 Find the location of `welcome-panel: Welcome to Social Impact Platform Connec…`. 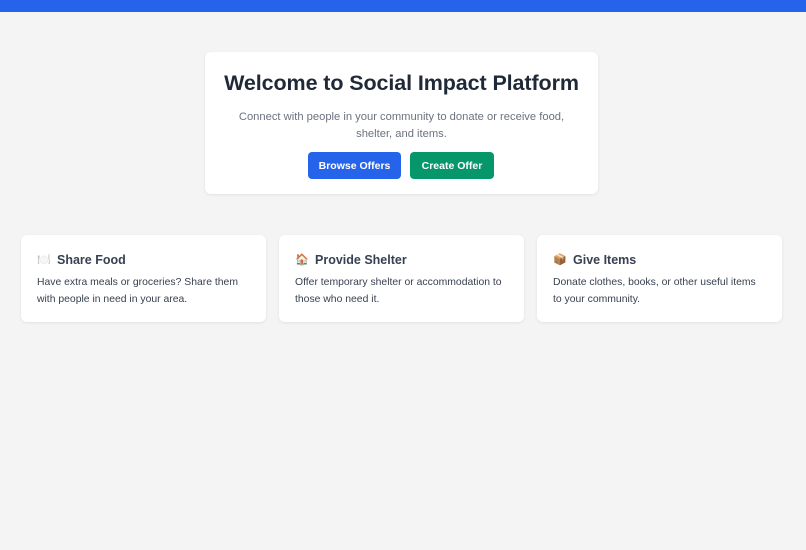

welcome-panel: Welcome to Social Impact Platform Connec… is located at coordinates (401, 123).